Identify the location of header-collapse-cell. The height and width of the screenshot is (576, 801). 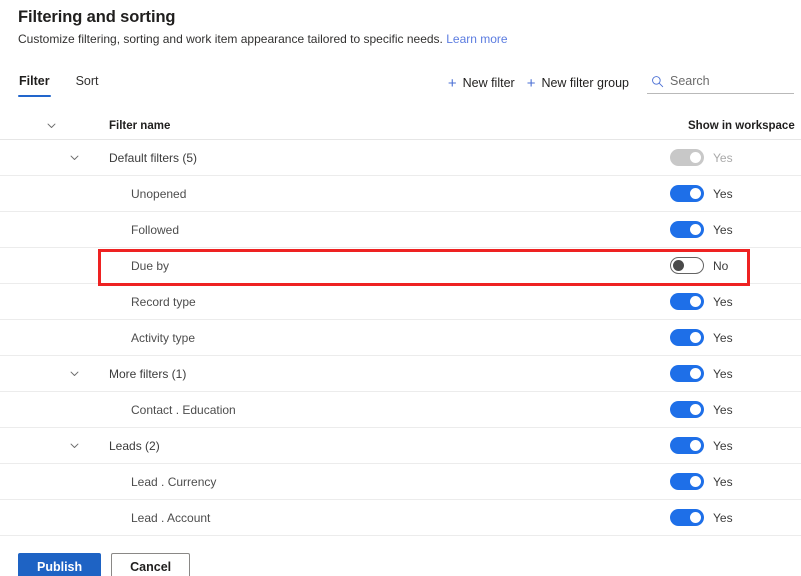
(50, 125).